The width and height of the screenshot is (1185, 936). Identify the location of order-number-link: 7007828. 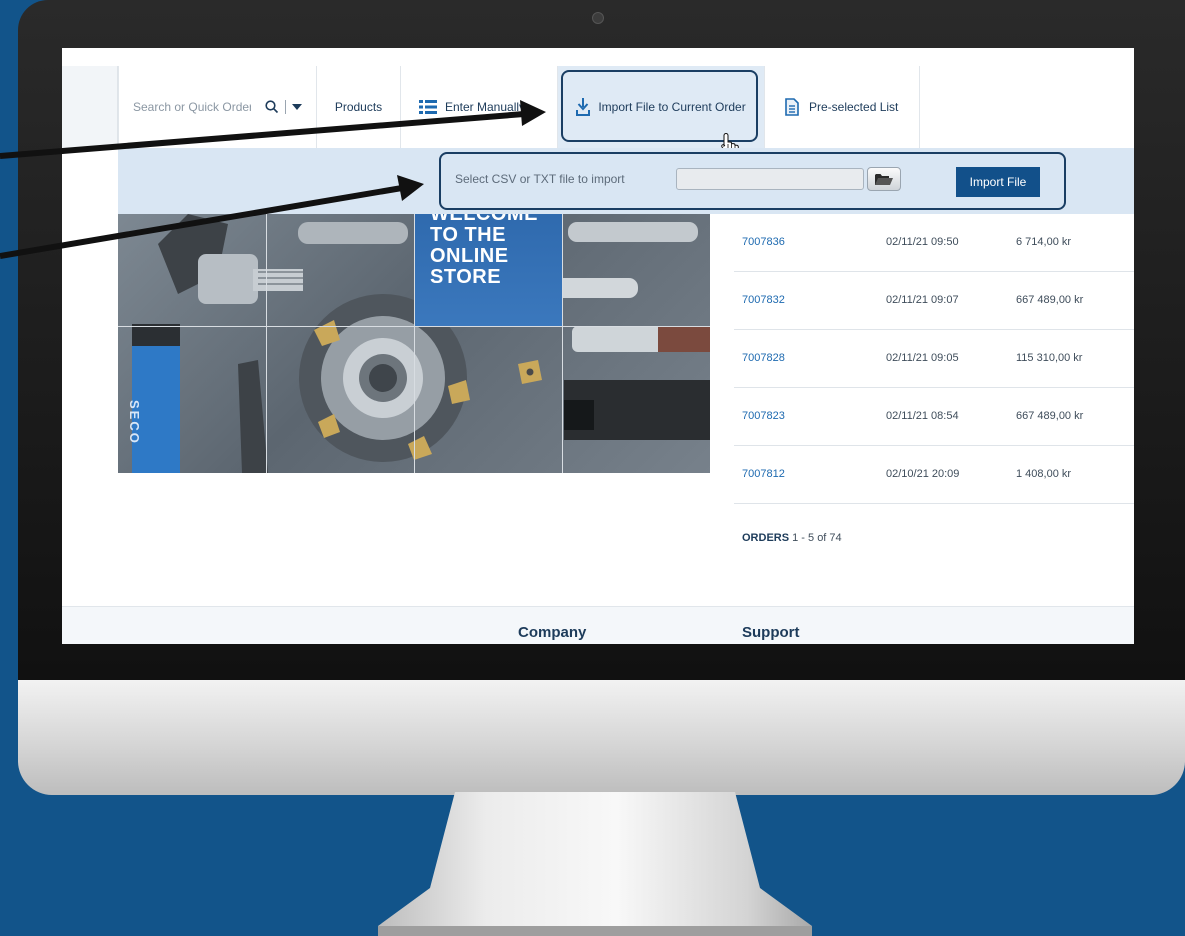
(763, 358).